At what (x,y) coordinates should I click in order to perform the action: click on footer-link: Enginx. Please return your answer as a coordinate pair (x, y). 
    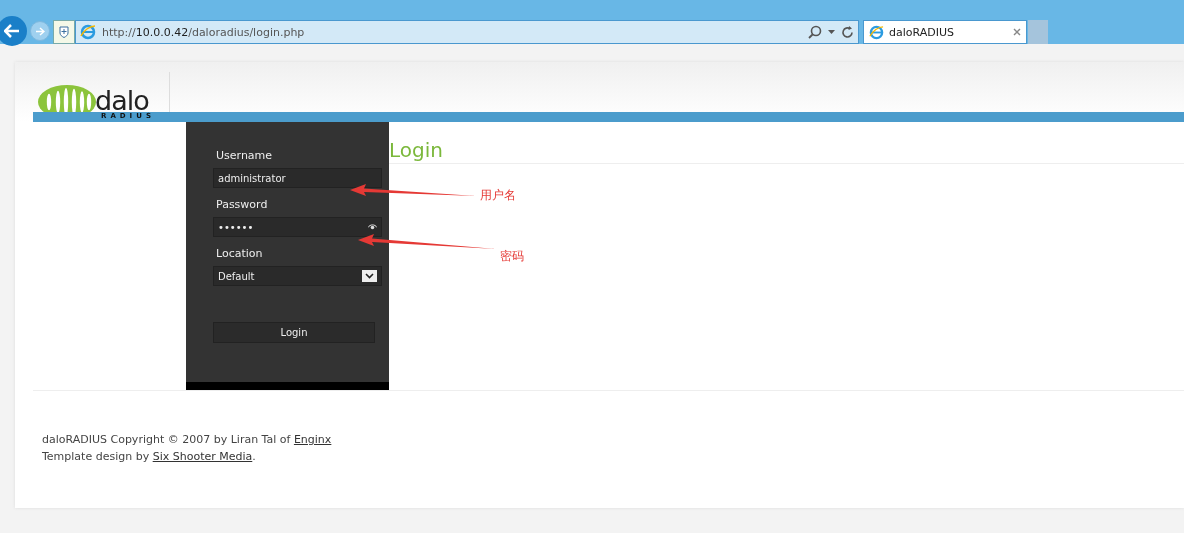
    Looking at the image, I should click on (312, 439).